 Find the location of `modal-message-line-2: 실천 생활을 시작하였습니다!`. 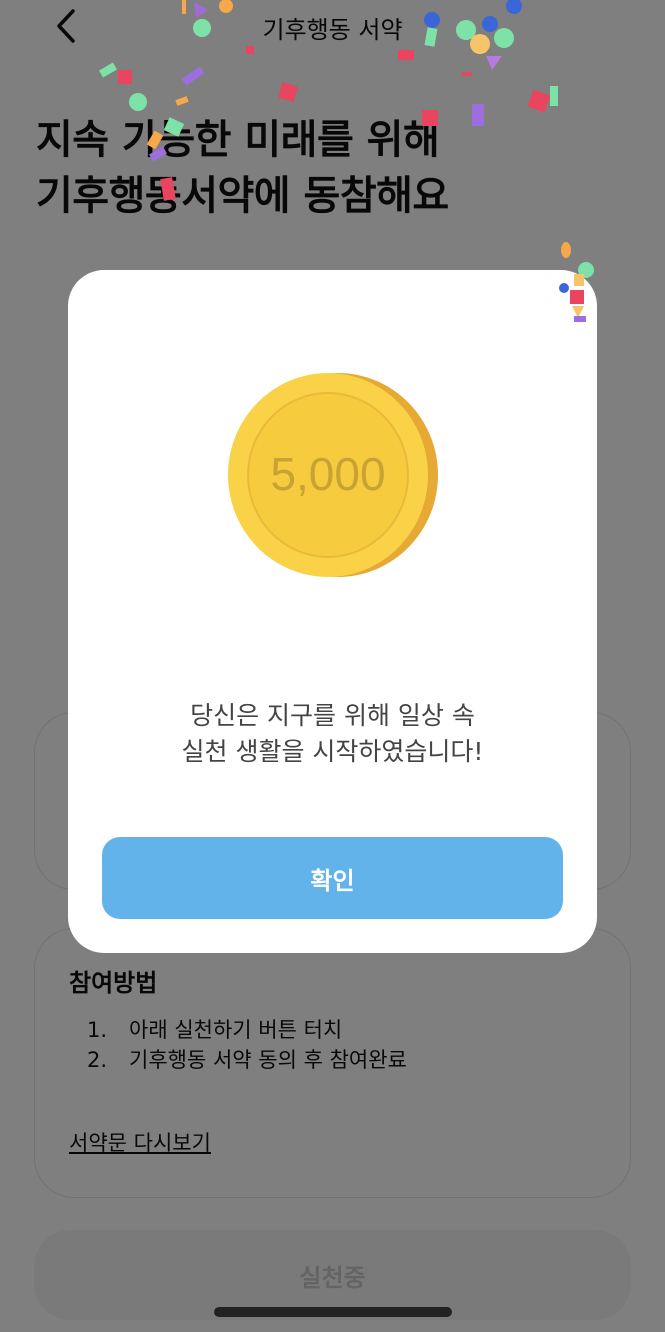

modal-message-line-2: 실천 생활을 시작하였습니다! is located at coordinates (332, 751).